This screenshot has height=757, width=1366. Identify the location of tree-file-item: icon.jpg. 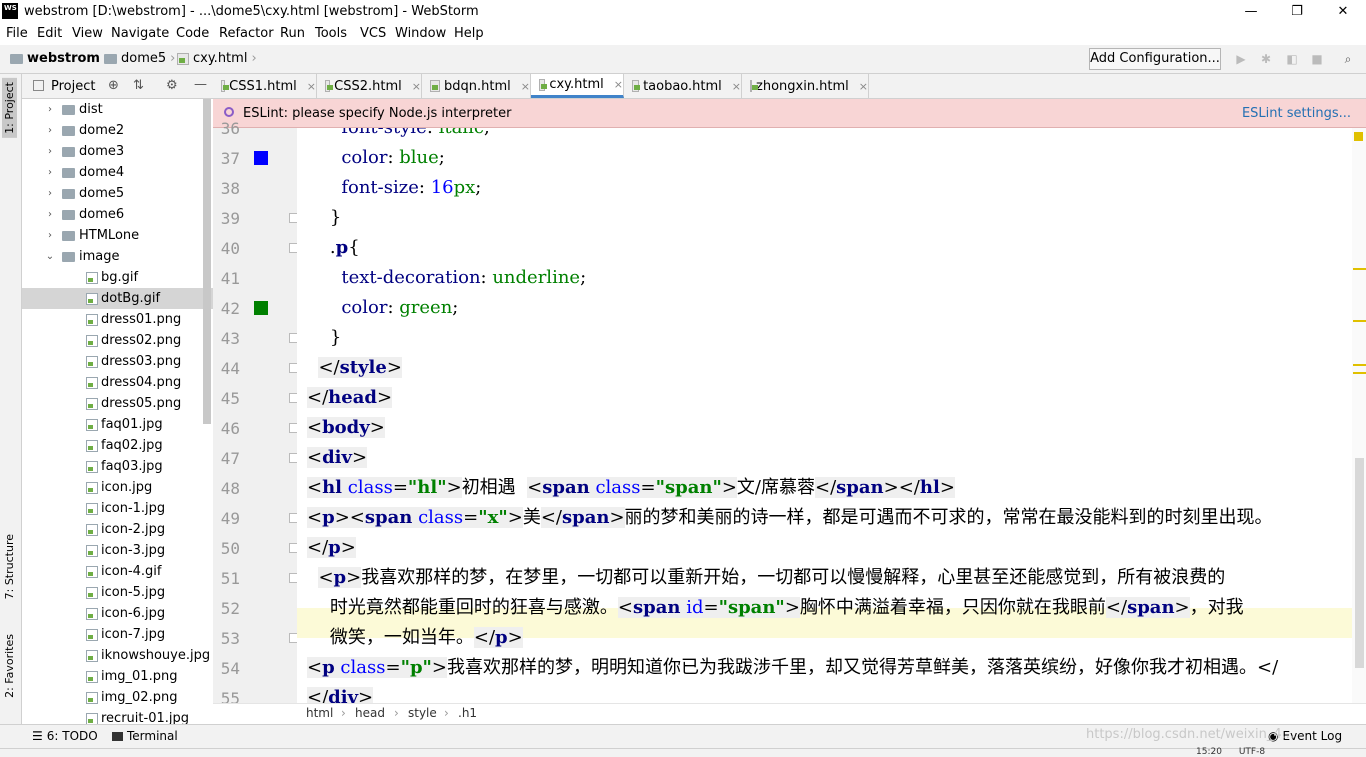
(117, 487).